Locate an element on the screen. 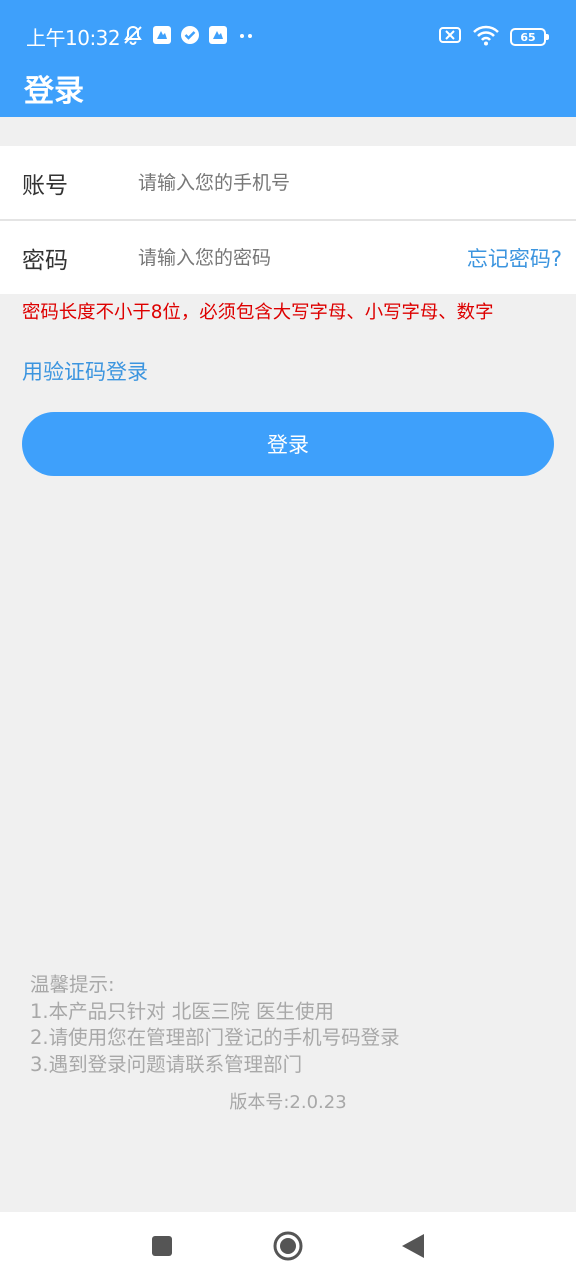  tips-title: 温馨提示: is located at coordinates (72, 984).